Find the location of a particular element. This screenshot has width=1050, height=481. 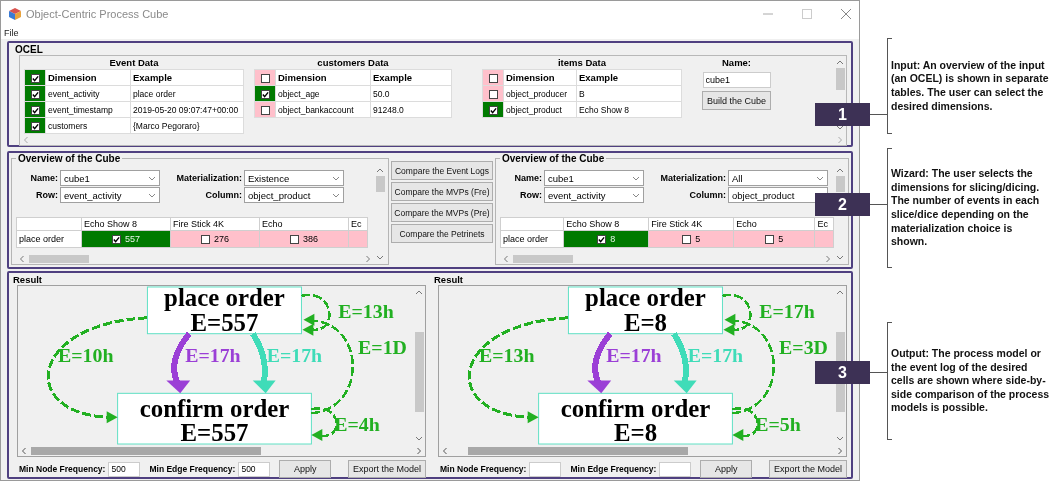

node-frequency: E=8 is located at coordinates (645, 322).